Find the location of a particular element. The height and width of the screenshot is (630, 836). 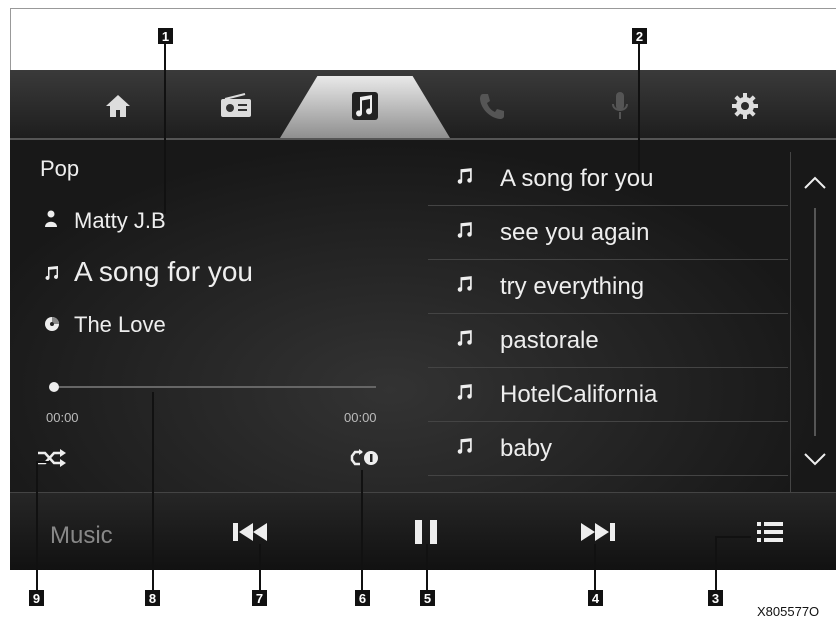

list-icon is located at coordinates (770, 532).